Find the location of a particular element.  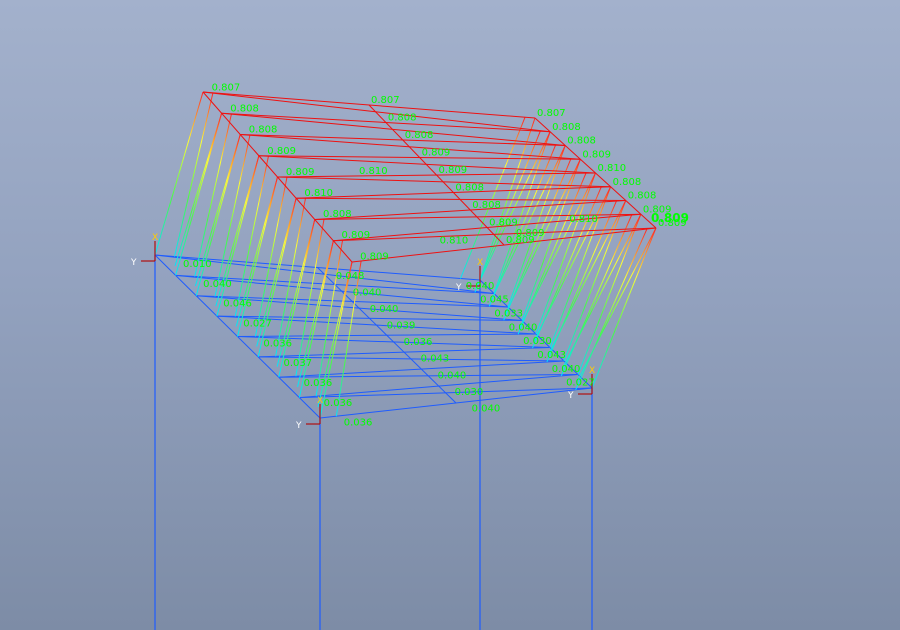

undeformed-displacement-label: 0.048 is located at coordinates (350, 276).